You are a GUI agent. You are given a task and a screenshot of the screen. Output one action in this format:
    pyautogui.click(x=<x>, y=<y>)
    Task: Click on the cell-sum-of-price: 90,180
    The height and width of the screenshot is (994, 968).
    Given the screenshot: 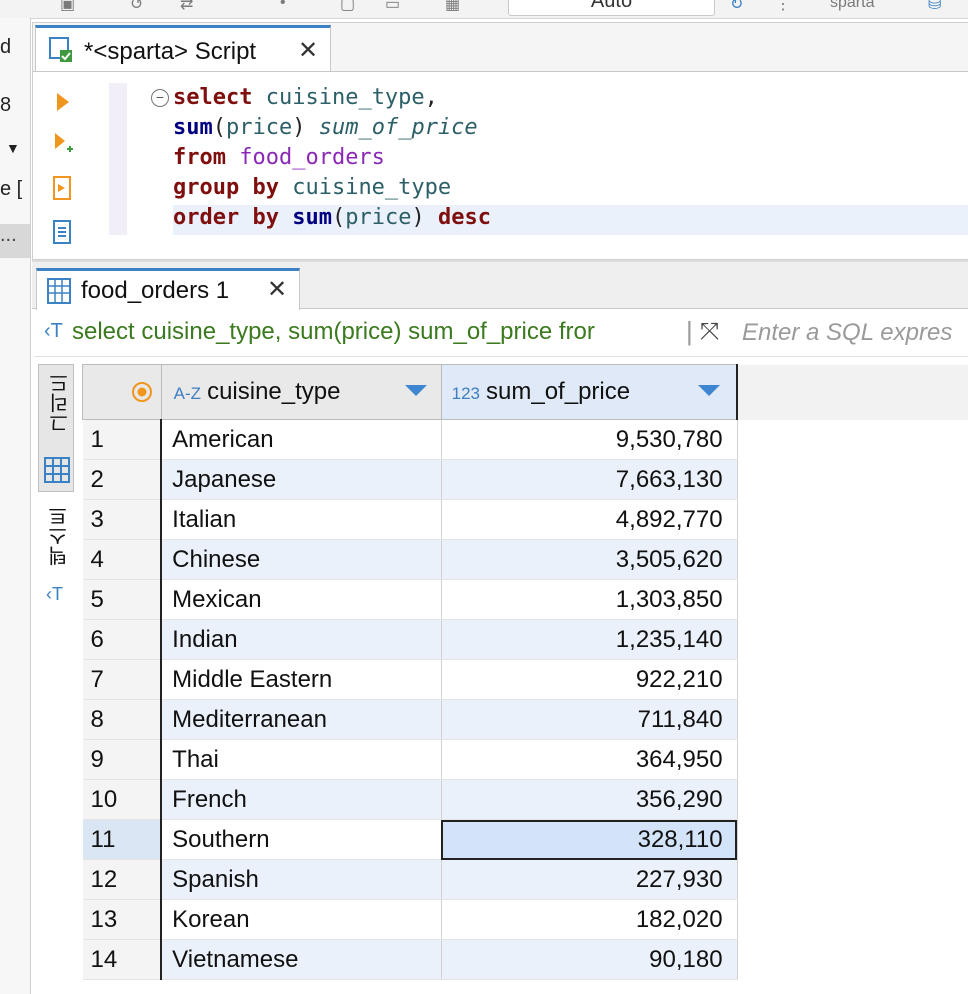 What is the action you would take?
    pyautogui.click(x=589, y=959)
    